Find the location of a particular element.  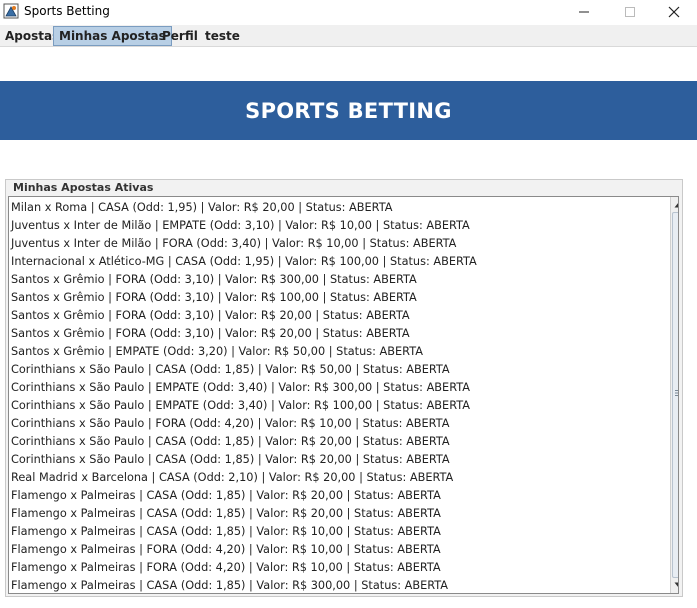

panel-title: Minhas Apostas Ativas is located at coordinates (83, 187).